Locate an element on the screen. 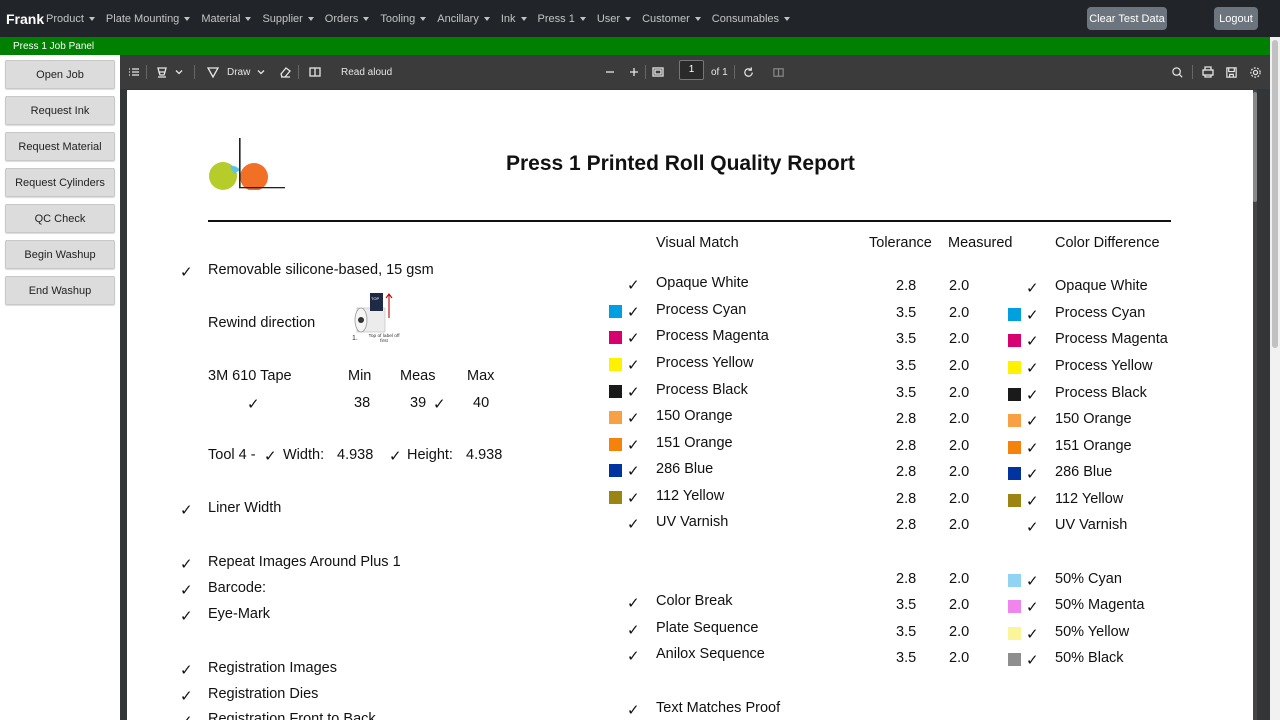 The image size is (1280, 720). print-icon is located at coordinates (1208, 72).